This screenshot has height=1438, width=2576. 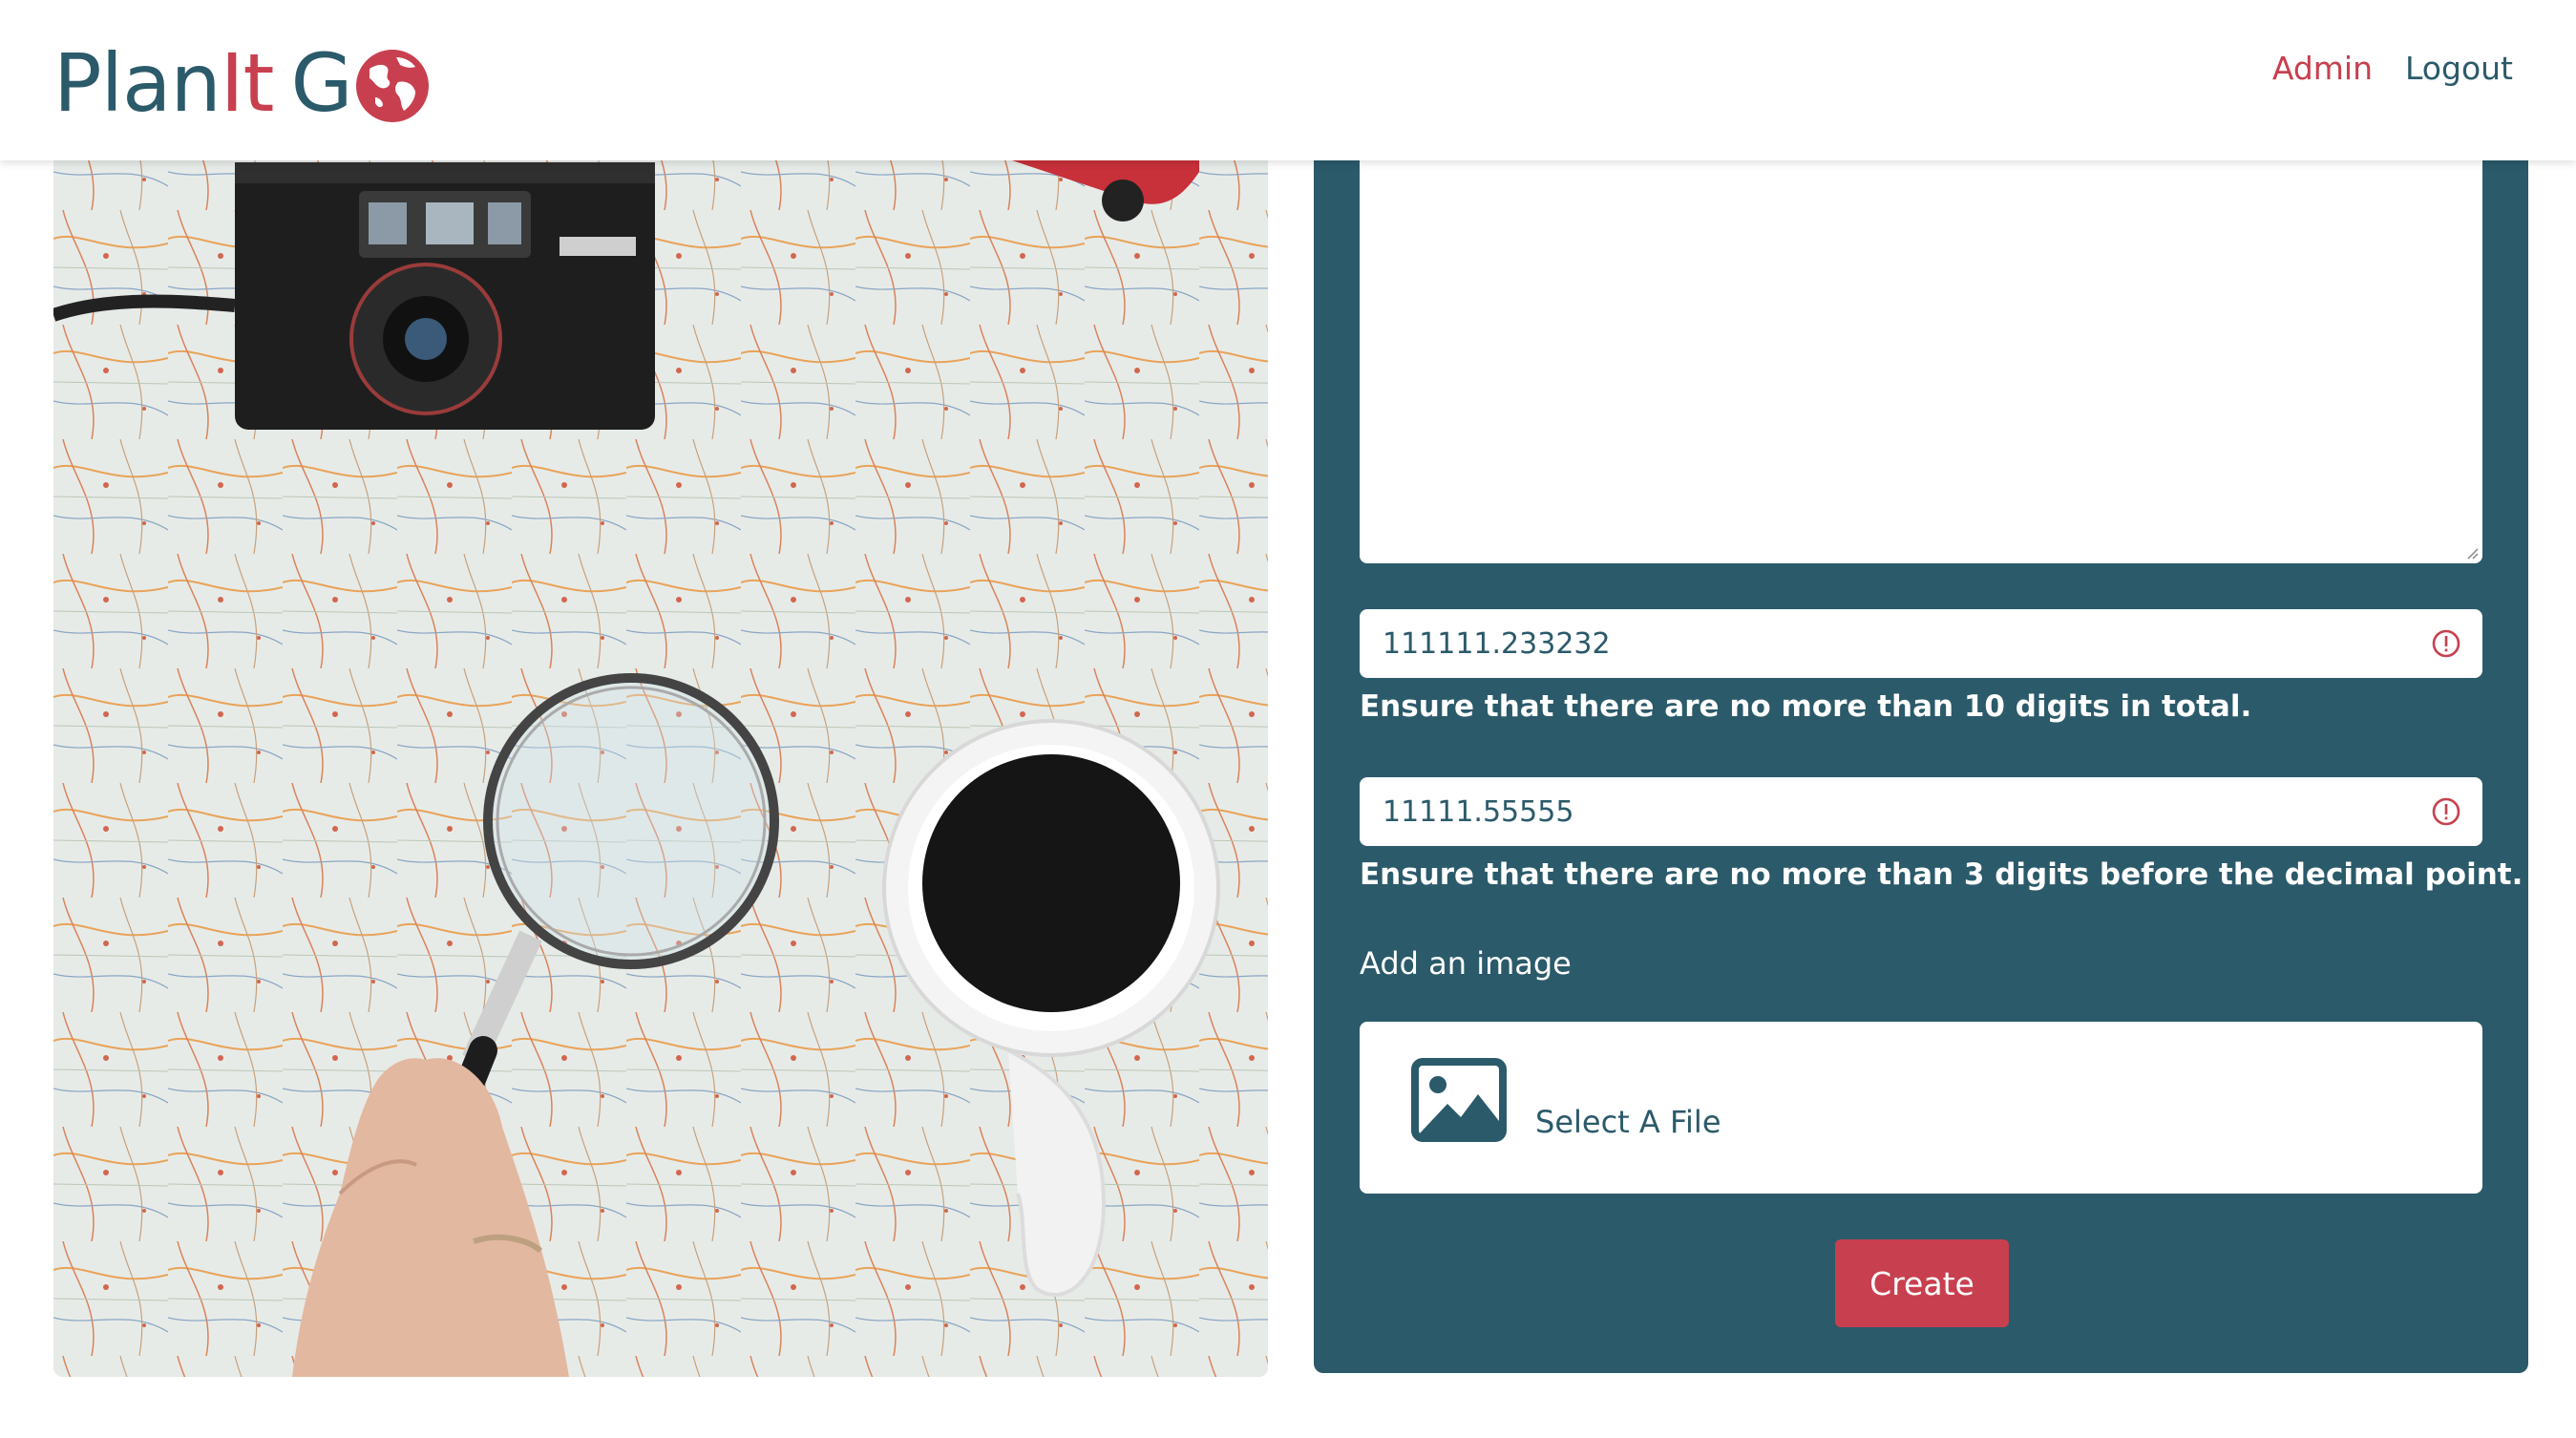 What do you see at coordinates (2459, 68) in the screenshot?
I see `nav-logout-link: Logout` at bounding box center [2459, 68].